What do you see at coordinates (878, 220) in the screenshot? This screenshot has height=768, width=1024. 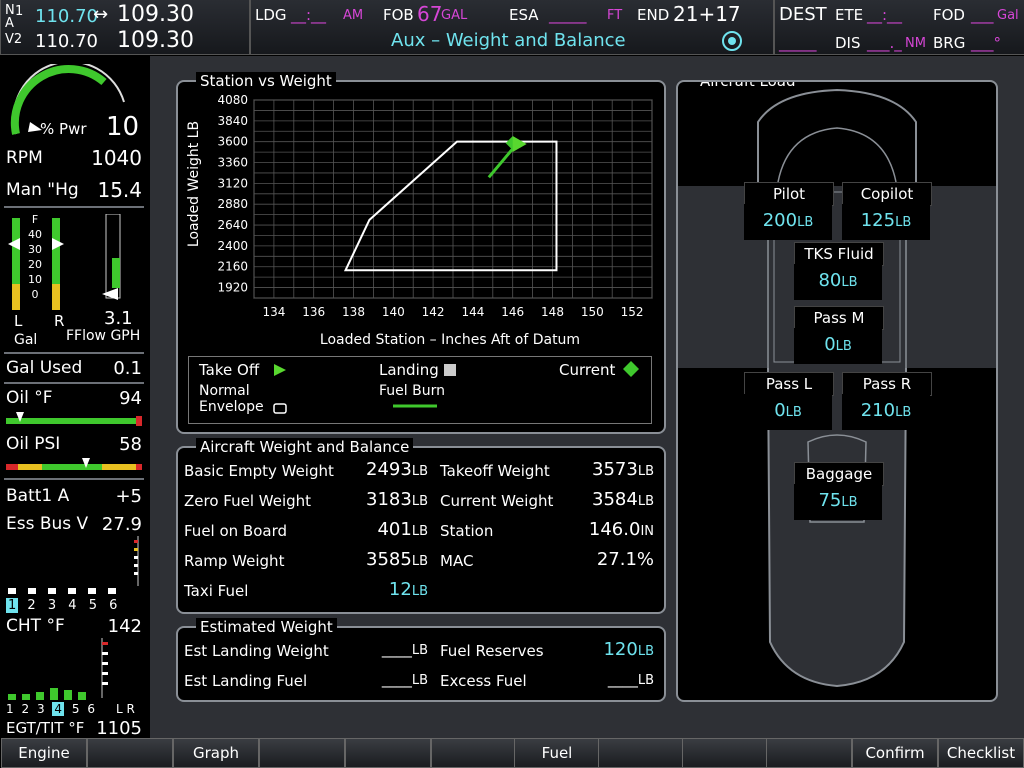 I see `copilot-number: 125` at bounding box center [878, 220].